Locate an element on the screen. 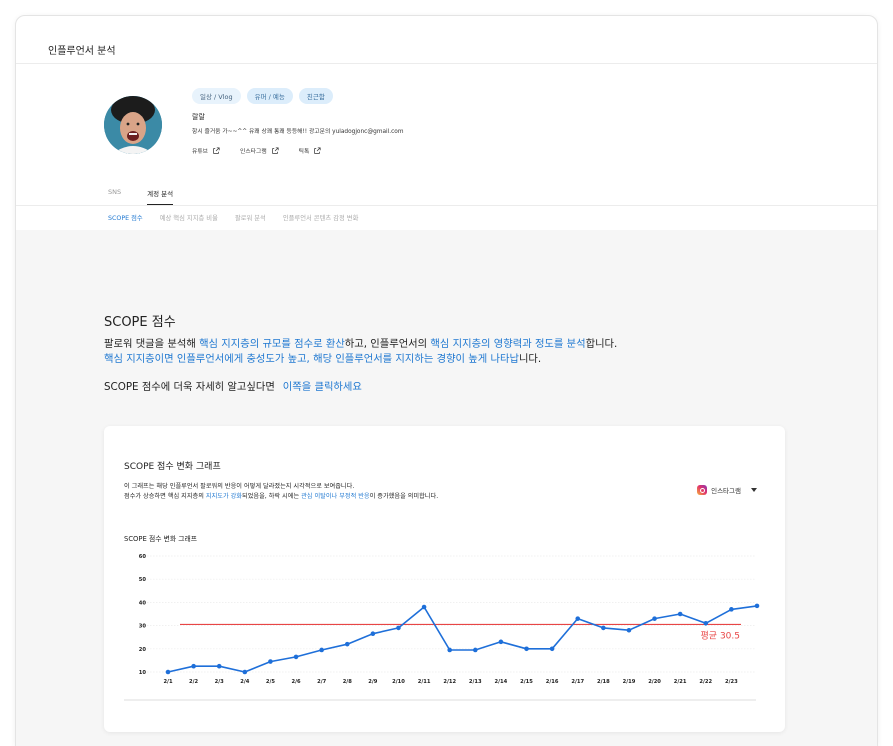 This screenshot has width=893, height=746. x-tick-label: 2/16 is located at coordinates (552, 682).